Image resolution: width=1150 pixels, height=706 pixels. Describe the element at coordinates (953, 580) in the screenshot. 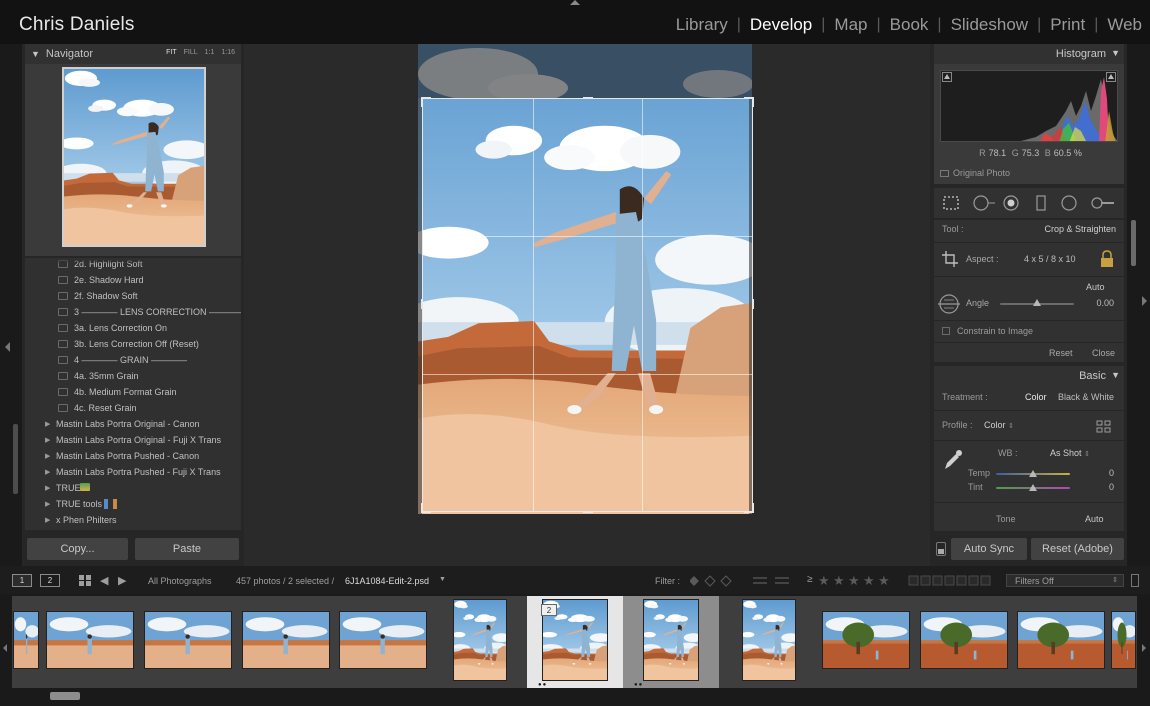

I see `color-label-filter-icons` at that location.